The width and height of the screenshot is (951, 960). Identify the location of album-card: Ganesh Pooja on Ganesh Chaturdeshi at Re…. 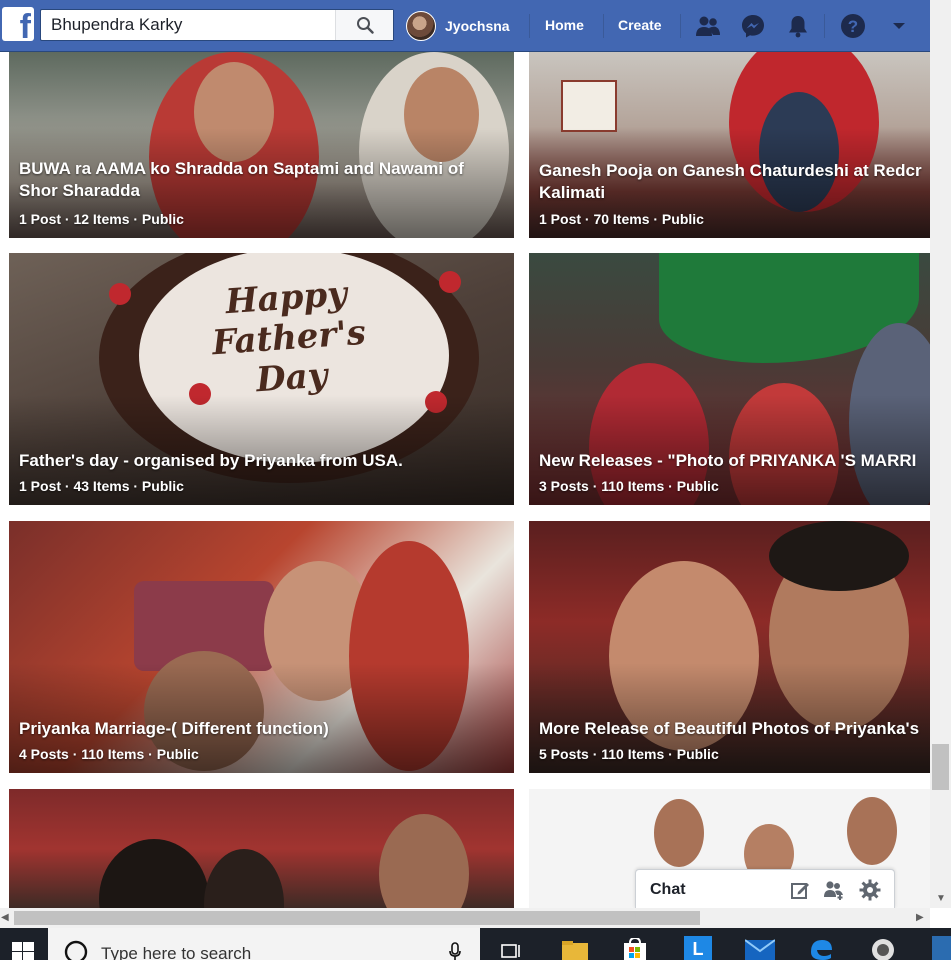
(729, 145).